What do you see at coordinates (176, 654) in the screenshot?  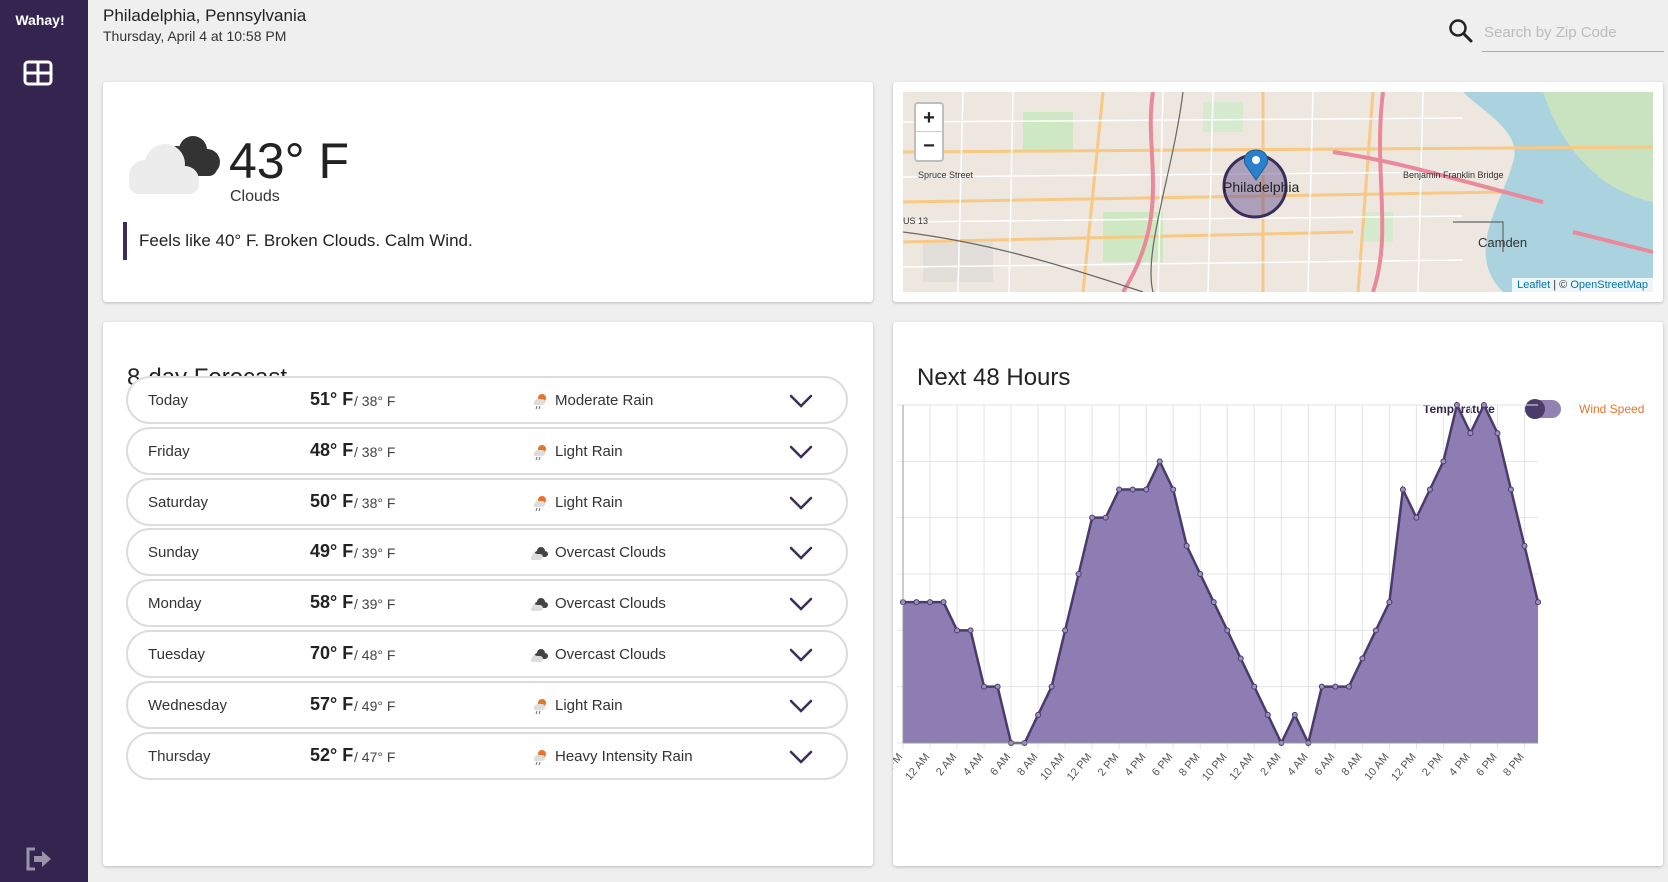 I see `forecast-day: Tuesday` at bounding box center [176, 654].